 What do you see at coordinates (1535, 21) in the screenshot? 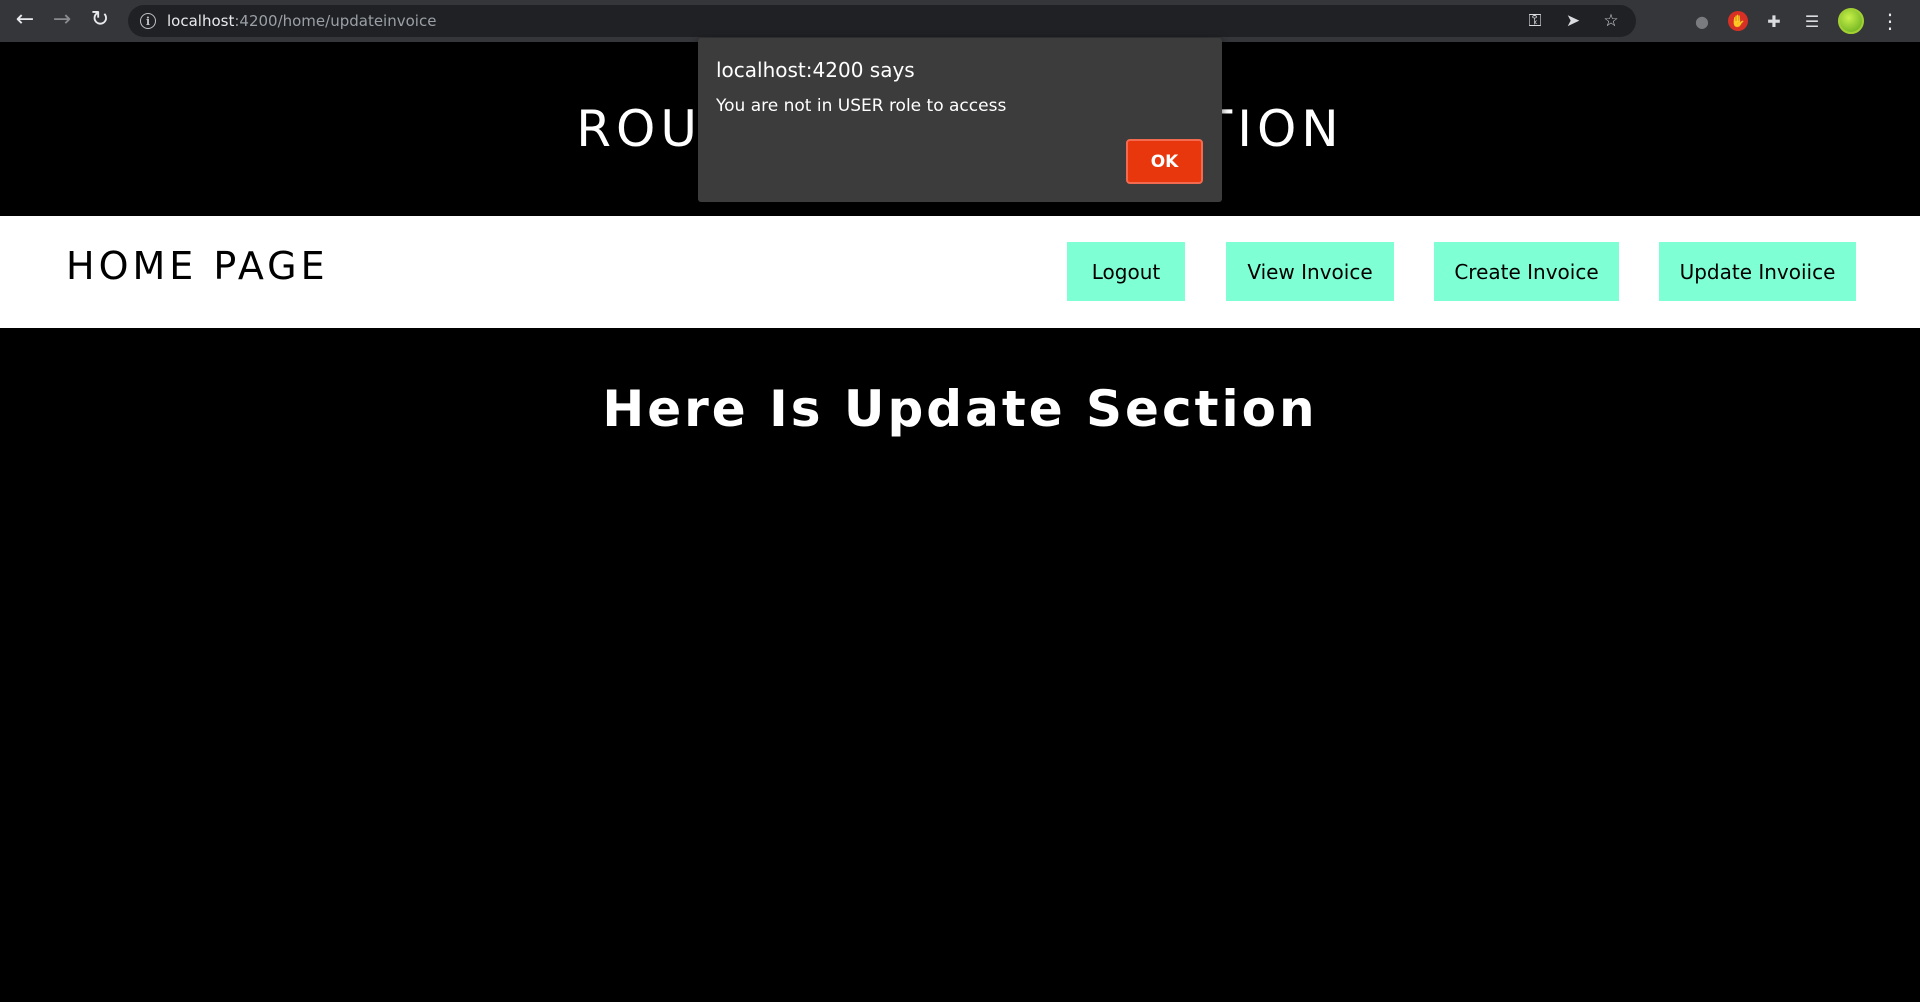
I see `key-icon: ⚿` at bounding box center [1535, 21].